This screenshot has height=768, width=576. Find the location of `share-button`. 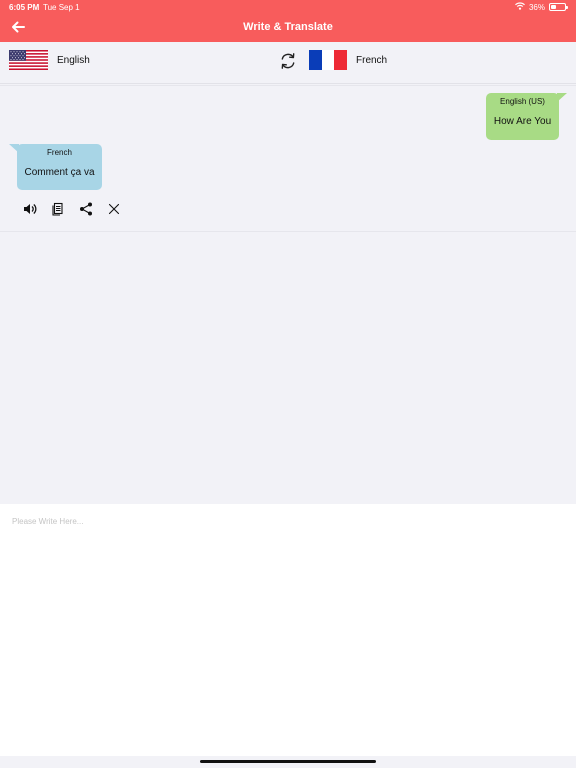

share-button is located at coordinates (86, 209).